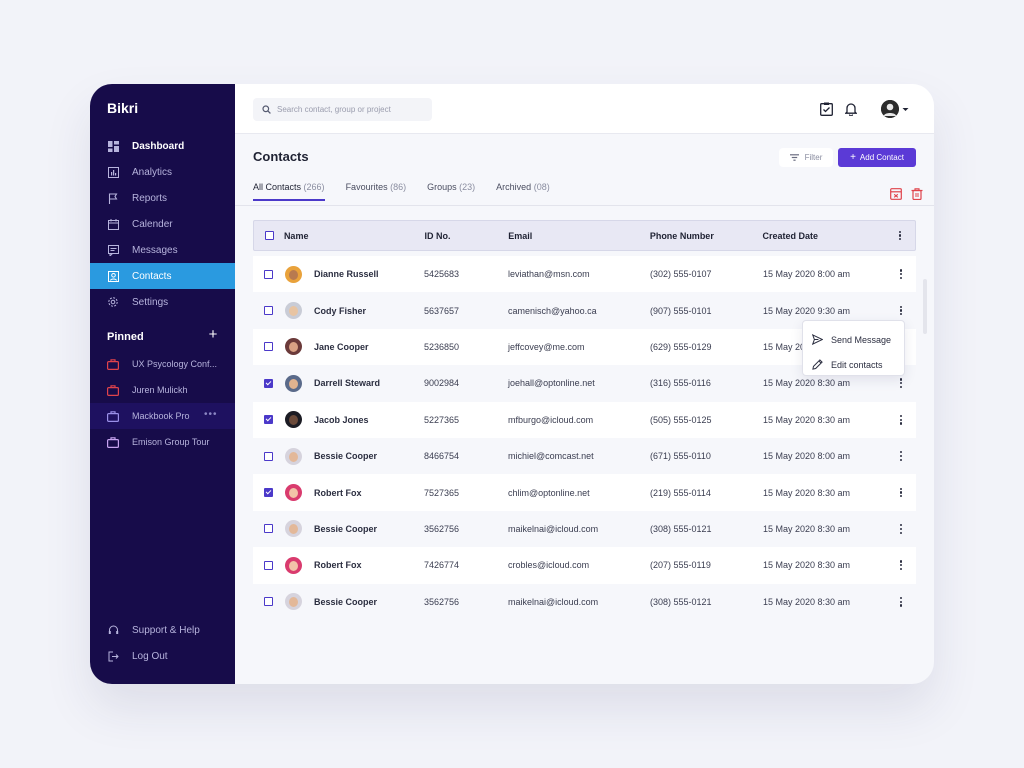 This screenshot has height=768, width=1024. What do you see at coordinates (523, 191) in the screenshot?
I see `tab-archived: Archived (08)` at bounding box center [523, 191].